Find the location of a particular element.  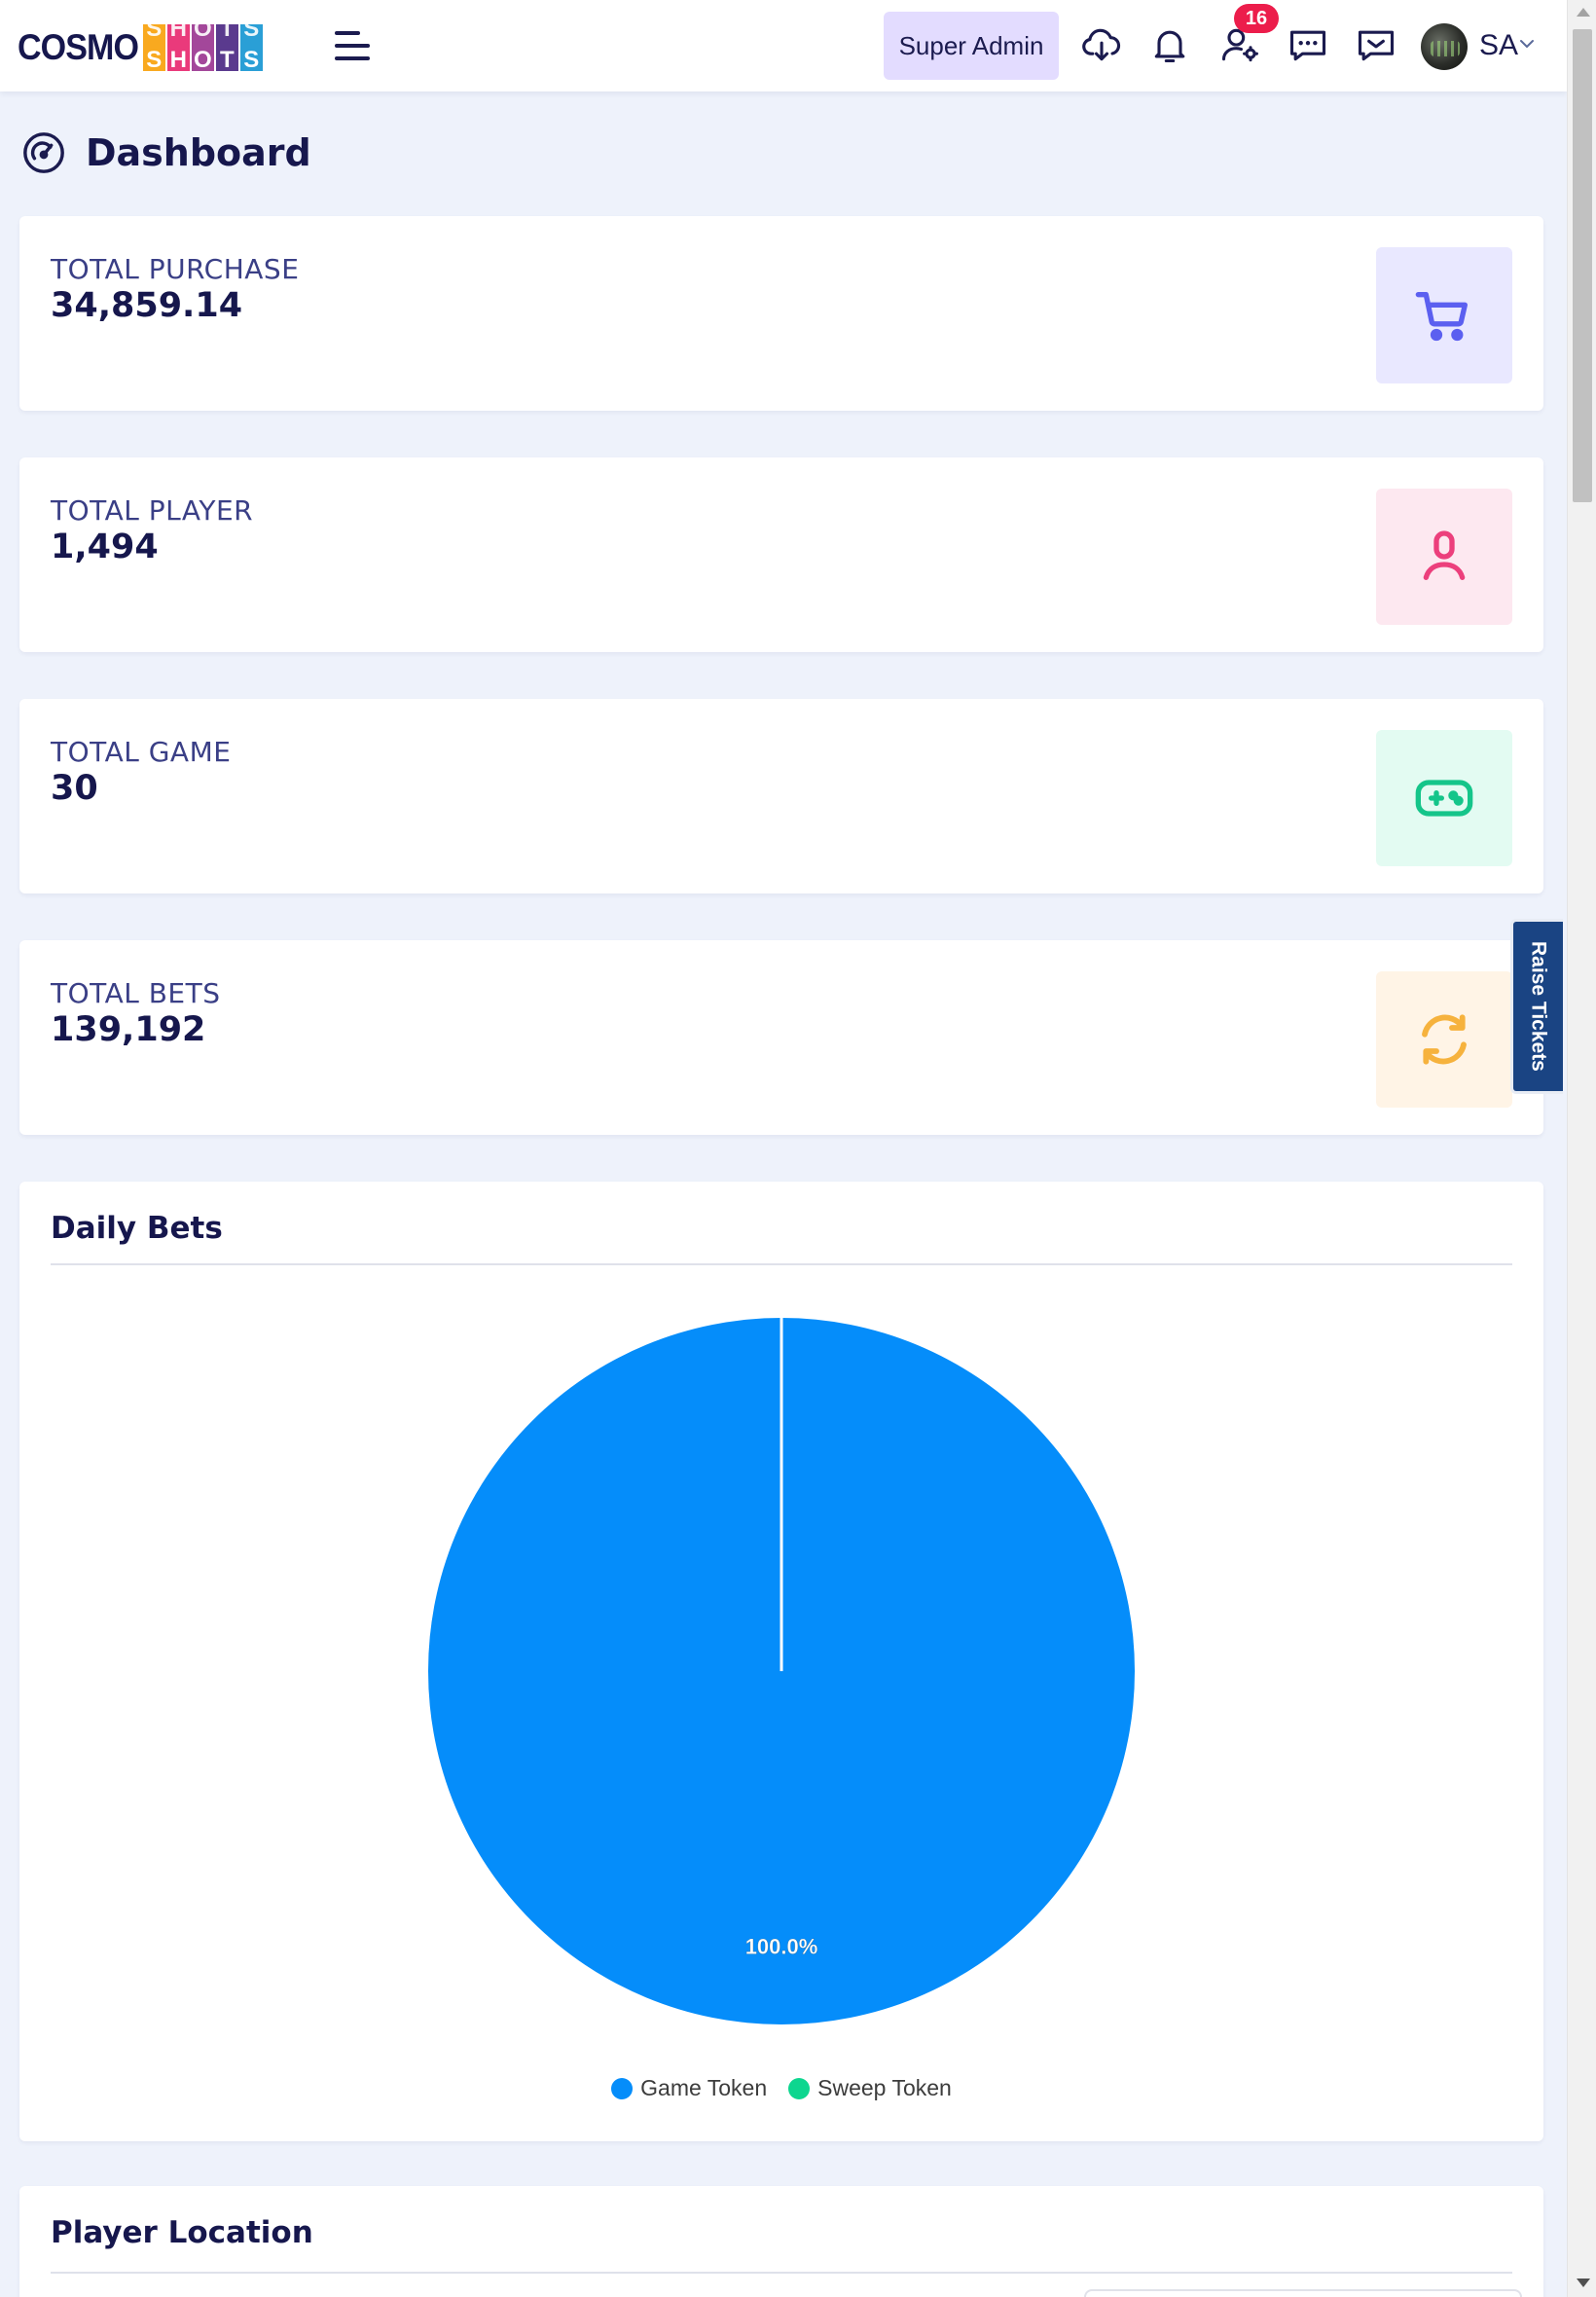

logo-tile: TT is located at coordinates (227, 47).